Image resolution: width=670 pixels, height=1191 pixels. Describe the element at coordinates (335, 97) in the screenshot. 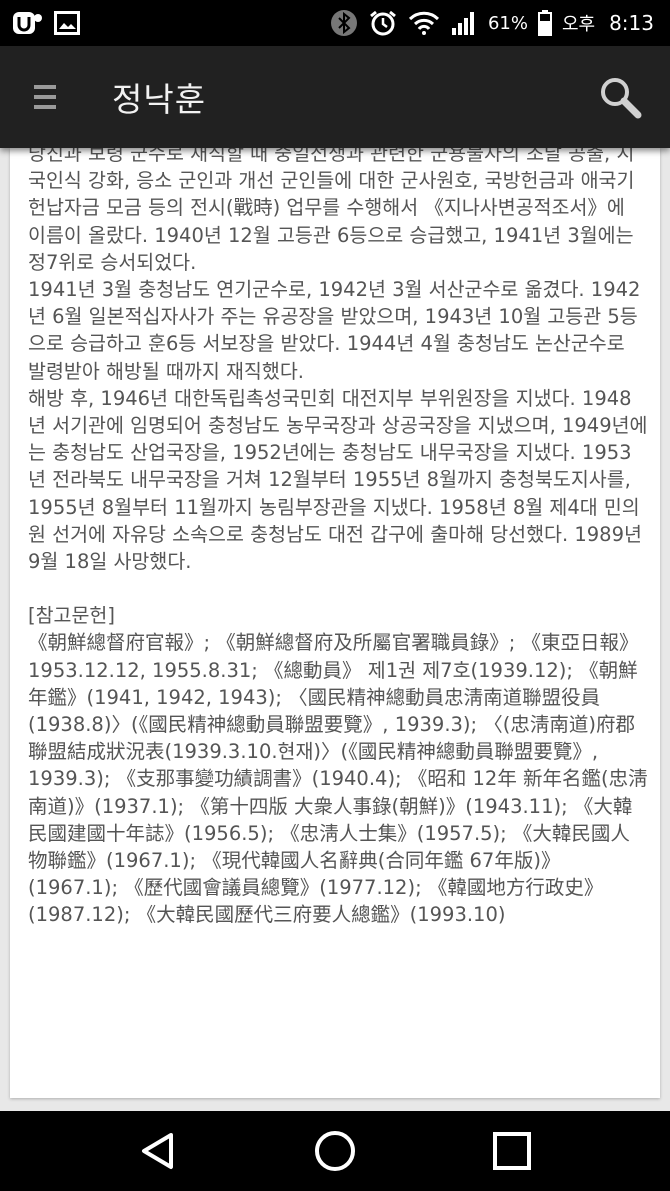

I see `app-bar: 정낙훈` at that location.